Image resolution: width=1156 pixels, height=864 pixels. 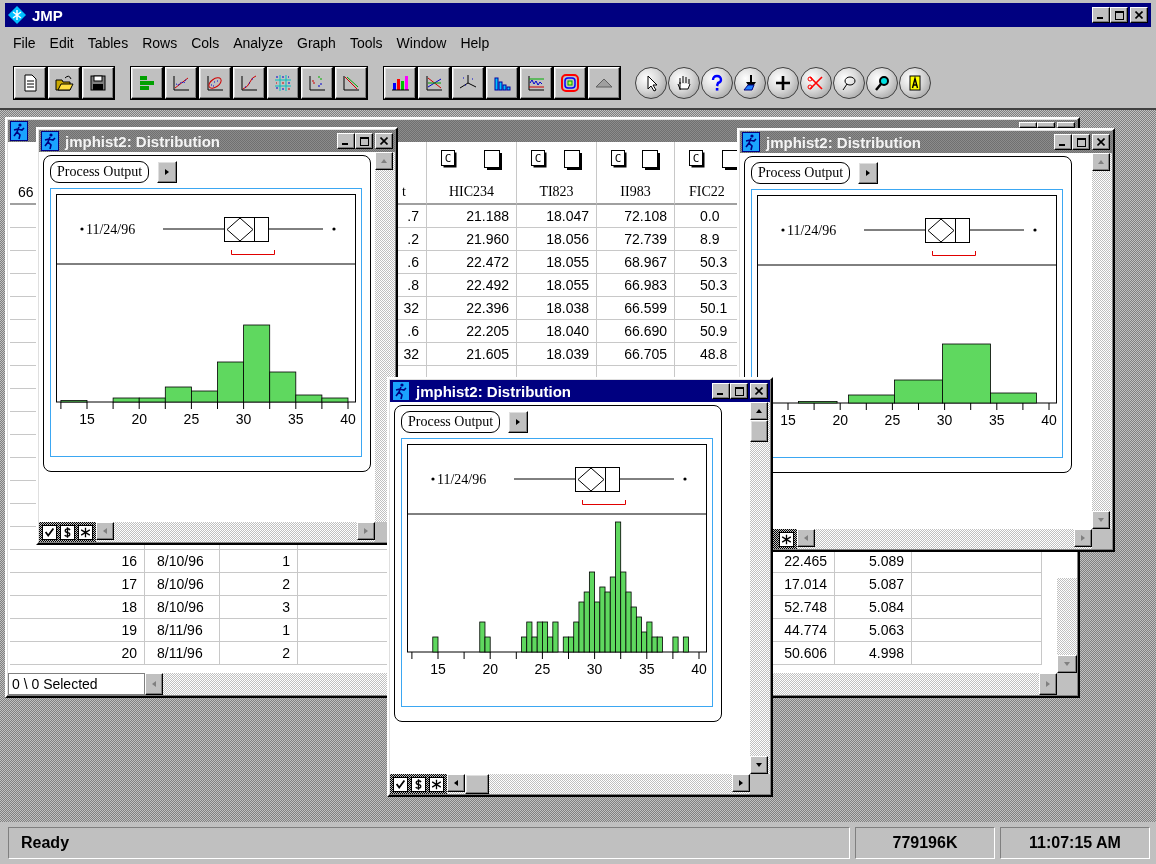 I want to click on menu-item: Cols, so click(x=205, y=43).